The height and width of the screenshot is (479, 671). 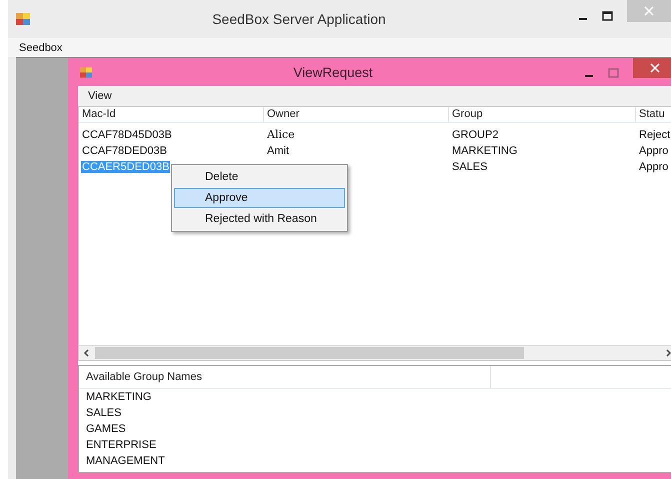 What do you see at coordinates (259, 177) in the screenshot?
I see `context-menu-item: Delete` at bounding box center [259, 177].